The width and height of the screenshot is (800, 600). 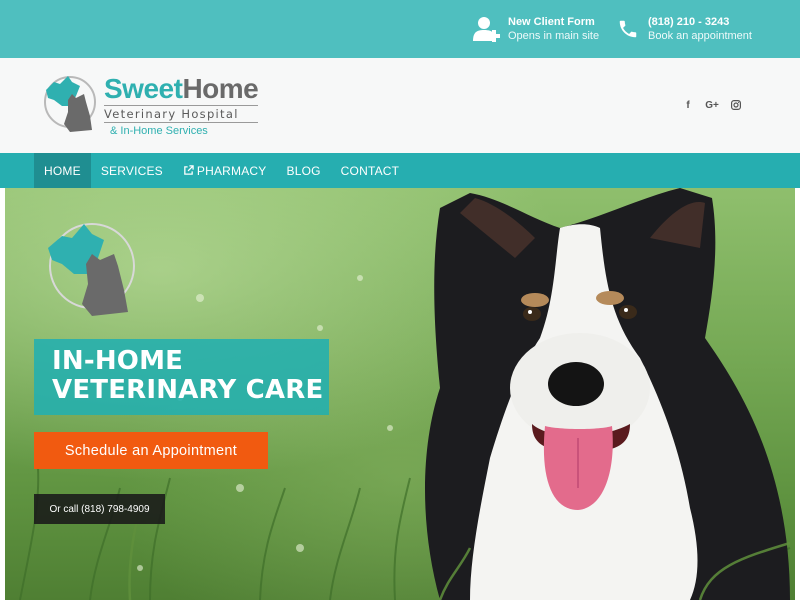 I want to click on hero-pet-emblem-icon, so click(x=91, y=269).